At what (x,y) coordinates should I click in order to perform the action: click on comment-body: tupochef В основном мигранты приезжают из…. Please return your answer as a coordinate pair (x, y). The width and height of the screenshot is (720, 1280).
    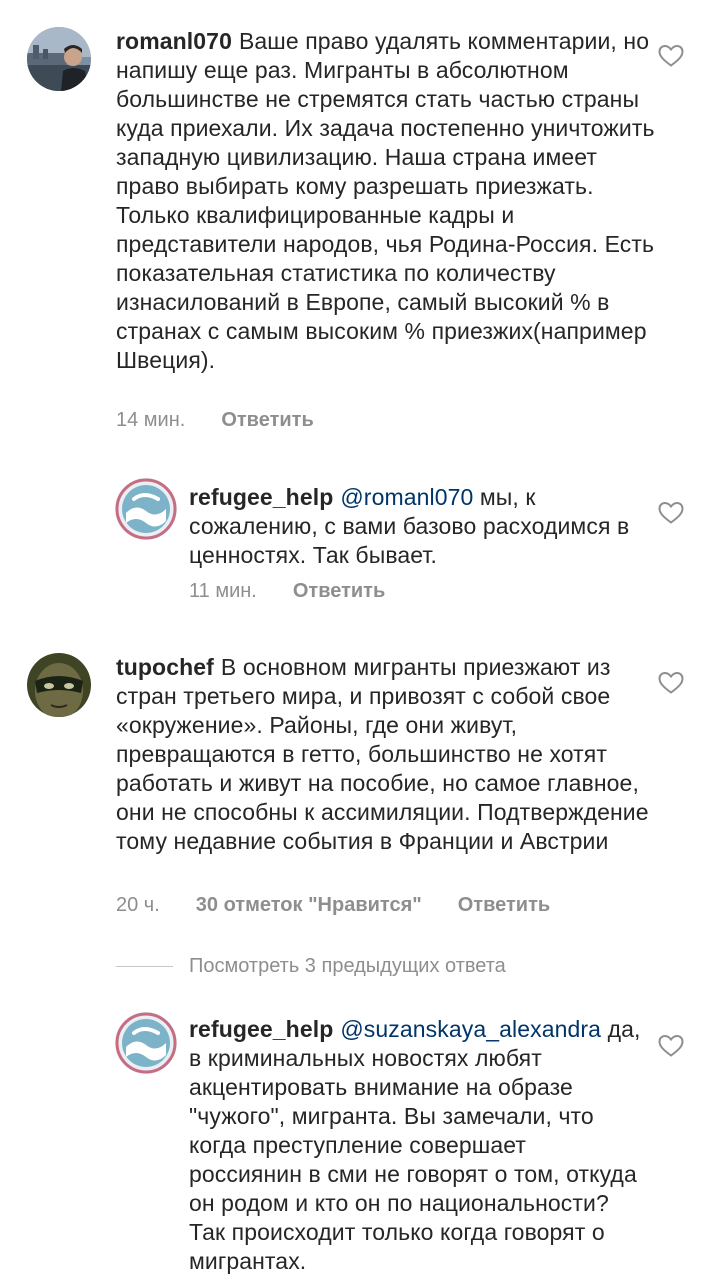
    Looking at the image, I should click on (386, 754).